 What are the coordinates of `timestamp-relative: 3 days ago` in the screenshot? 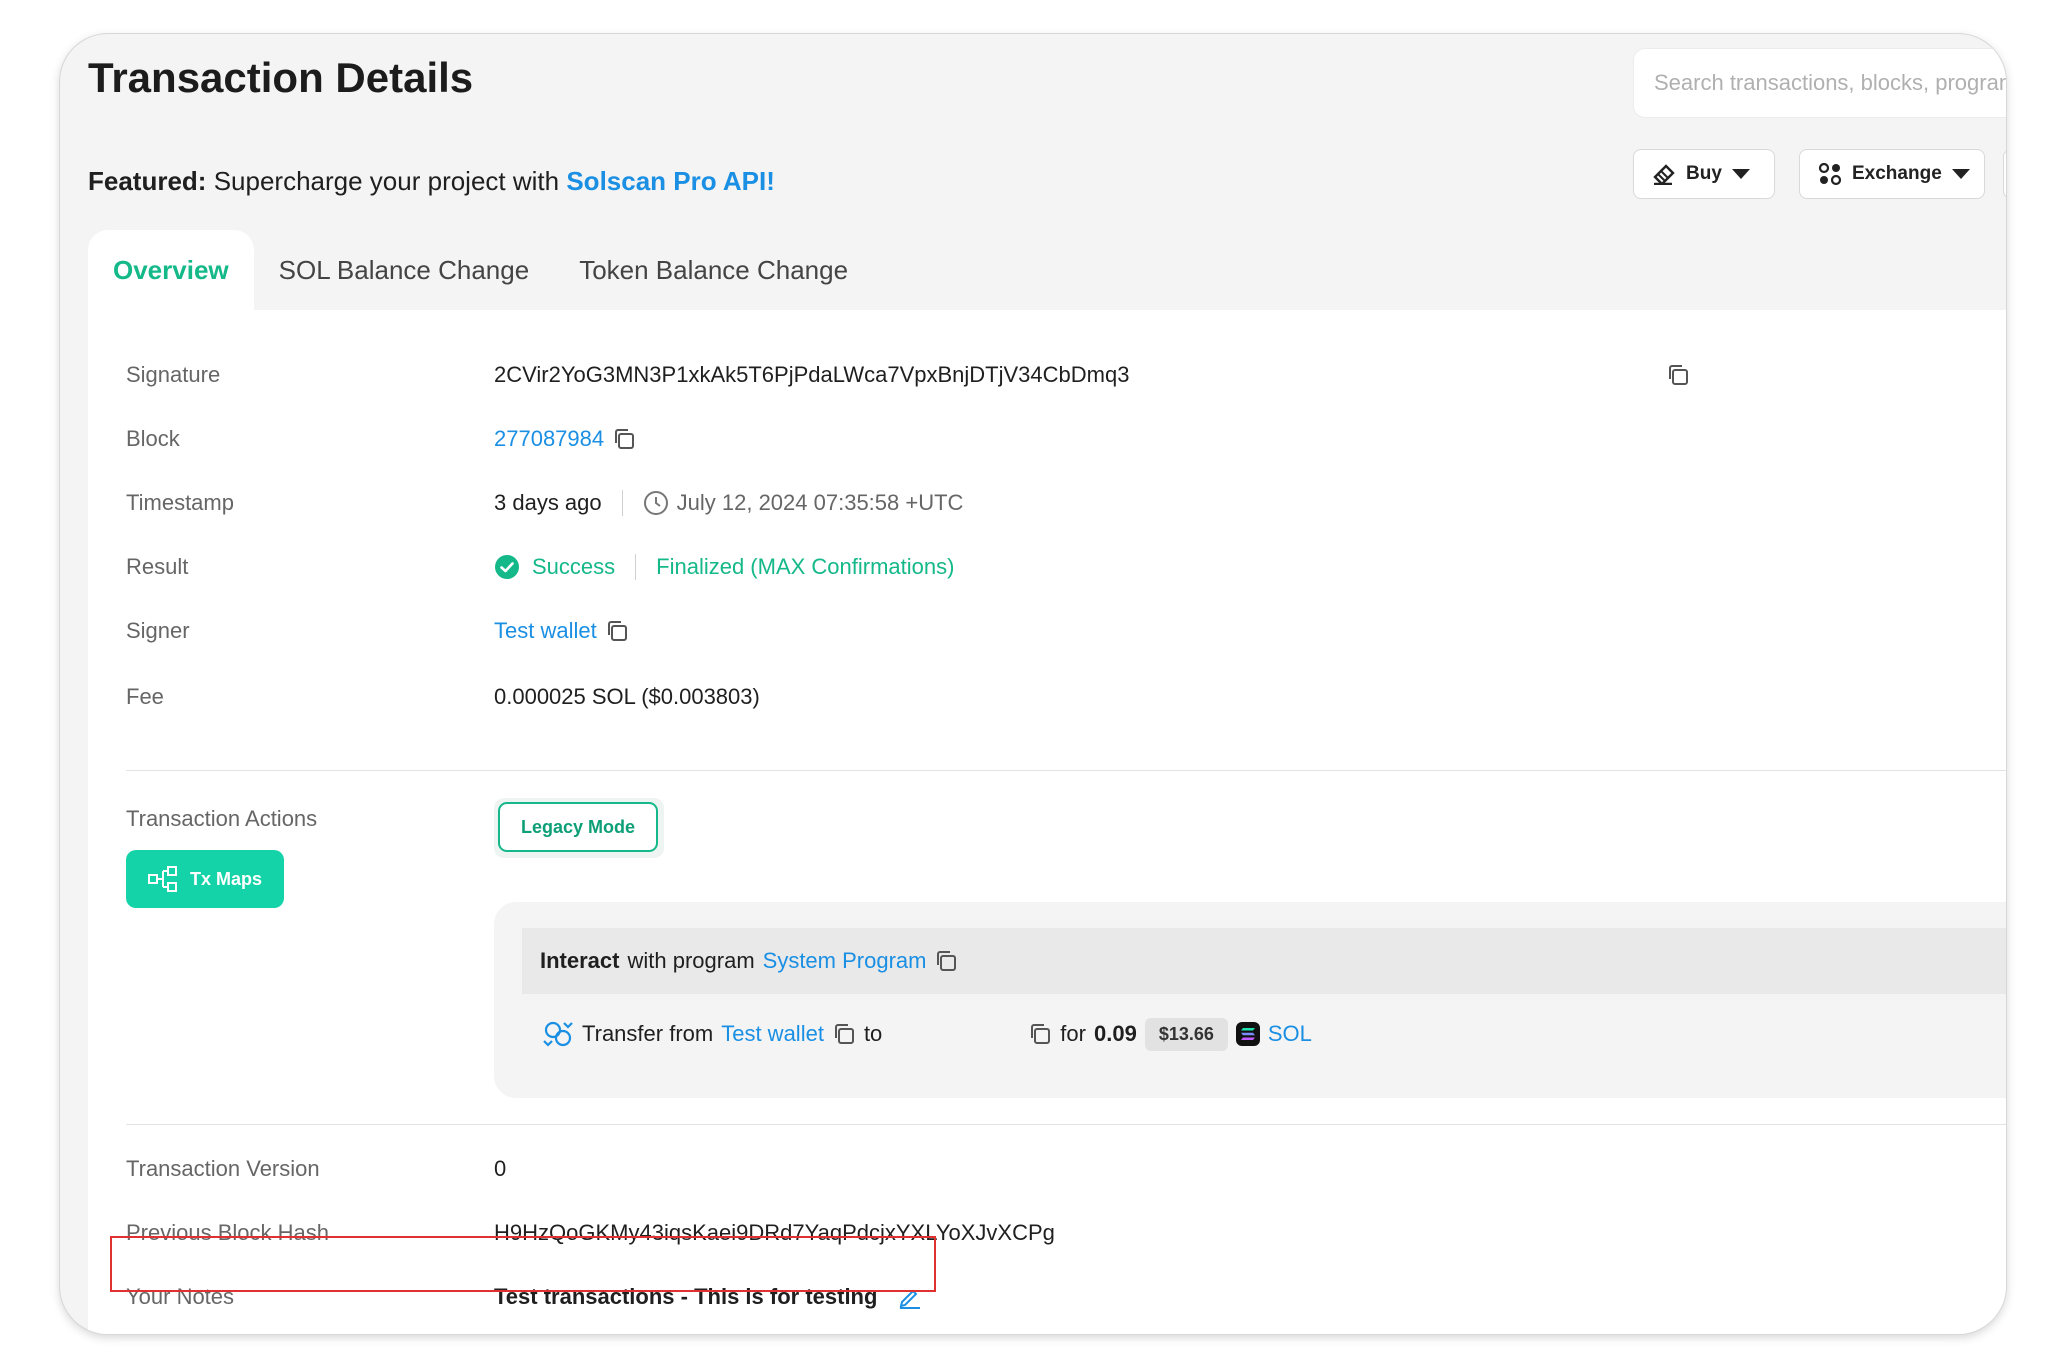 It's located at (548, 502).